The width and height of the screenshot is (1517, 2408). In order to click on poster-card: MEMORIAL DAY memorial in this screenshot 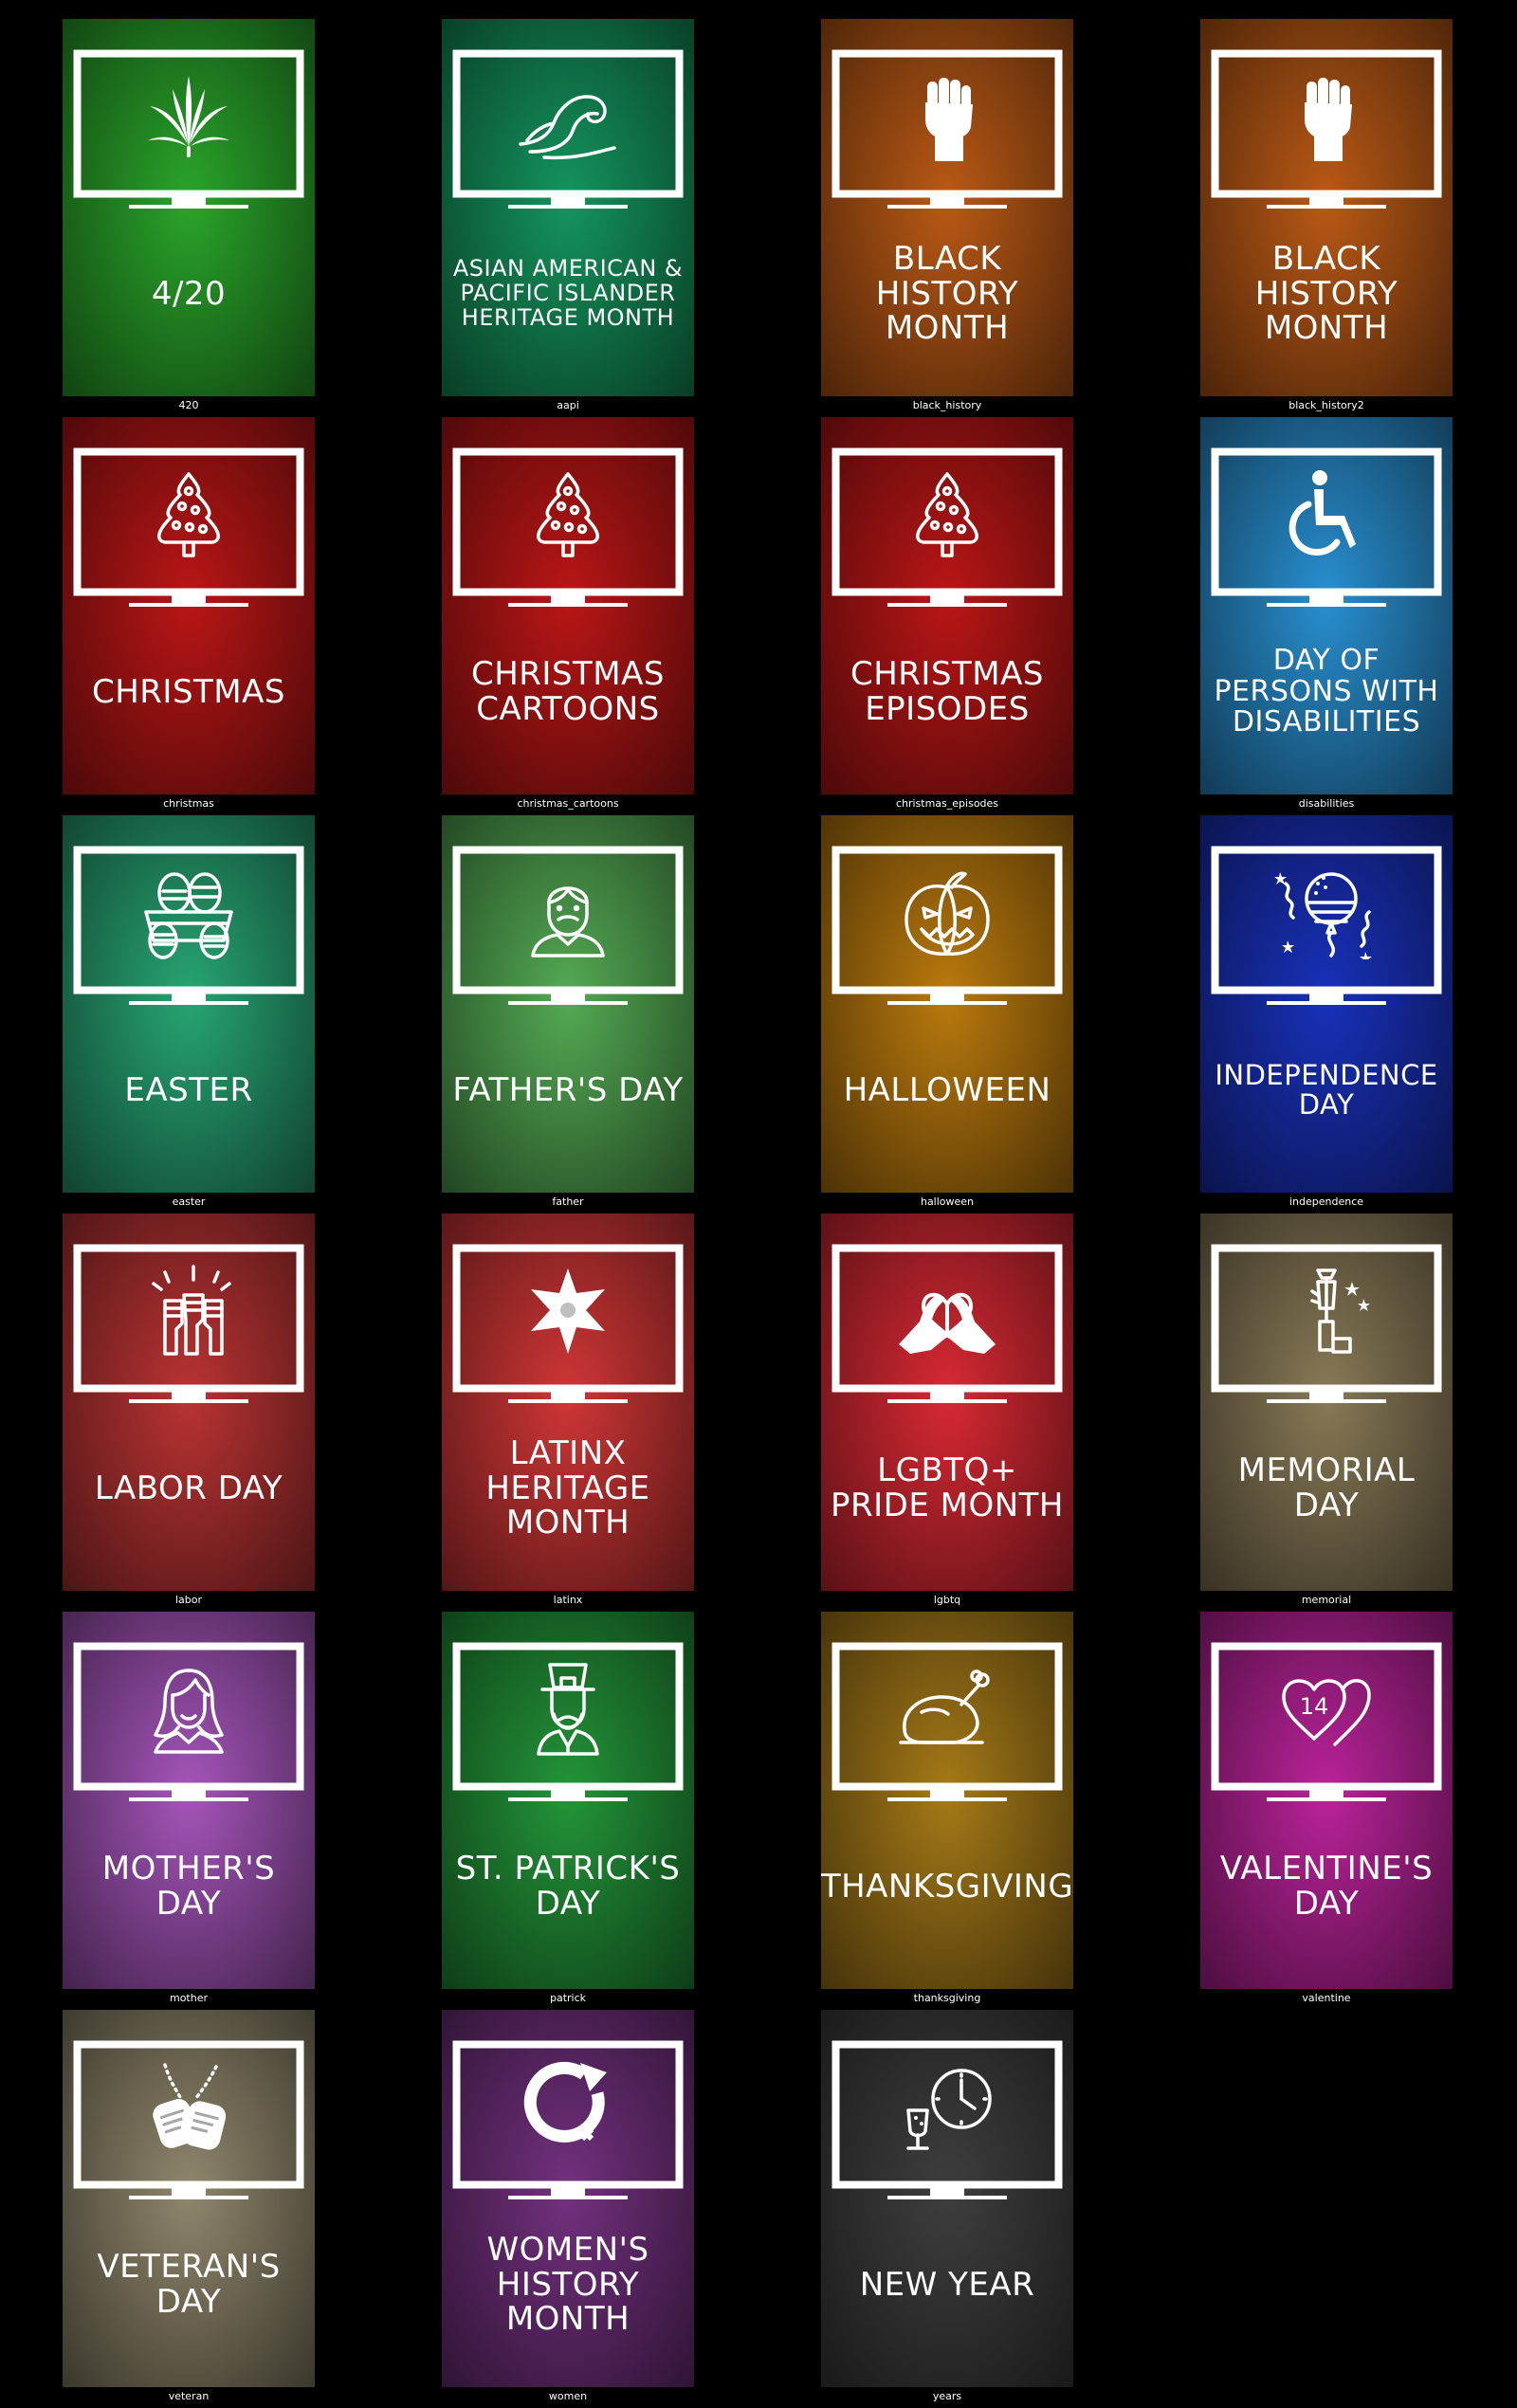, I will do `click(1326, 1411)`.